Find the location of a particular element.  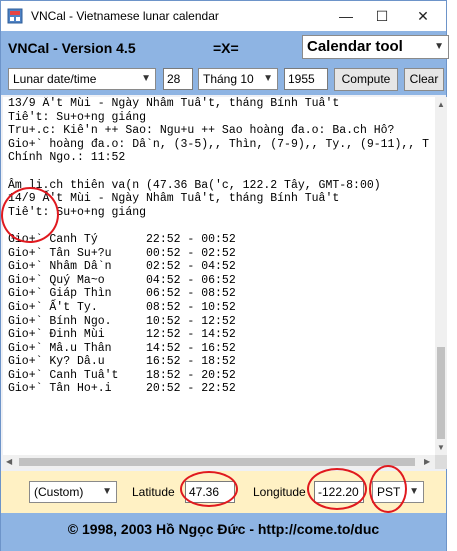

output-line: Gio+` Quý Ma~o 04:52 - 06:52 is located at coordinates (122, 280).